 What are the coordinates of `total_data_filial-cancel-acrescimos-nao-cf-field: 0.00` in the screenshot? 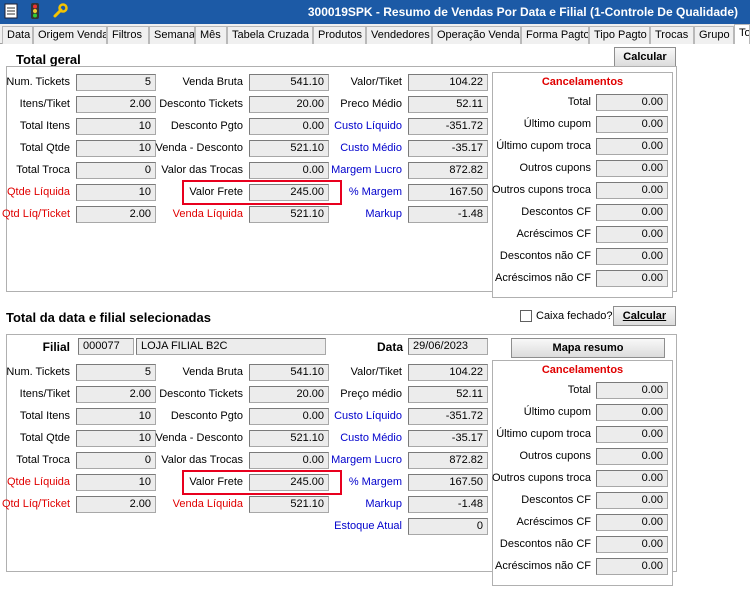 It's located at (632, 566).